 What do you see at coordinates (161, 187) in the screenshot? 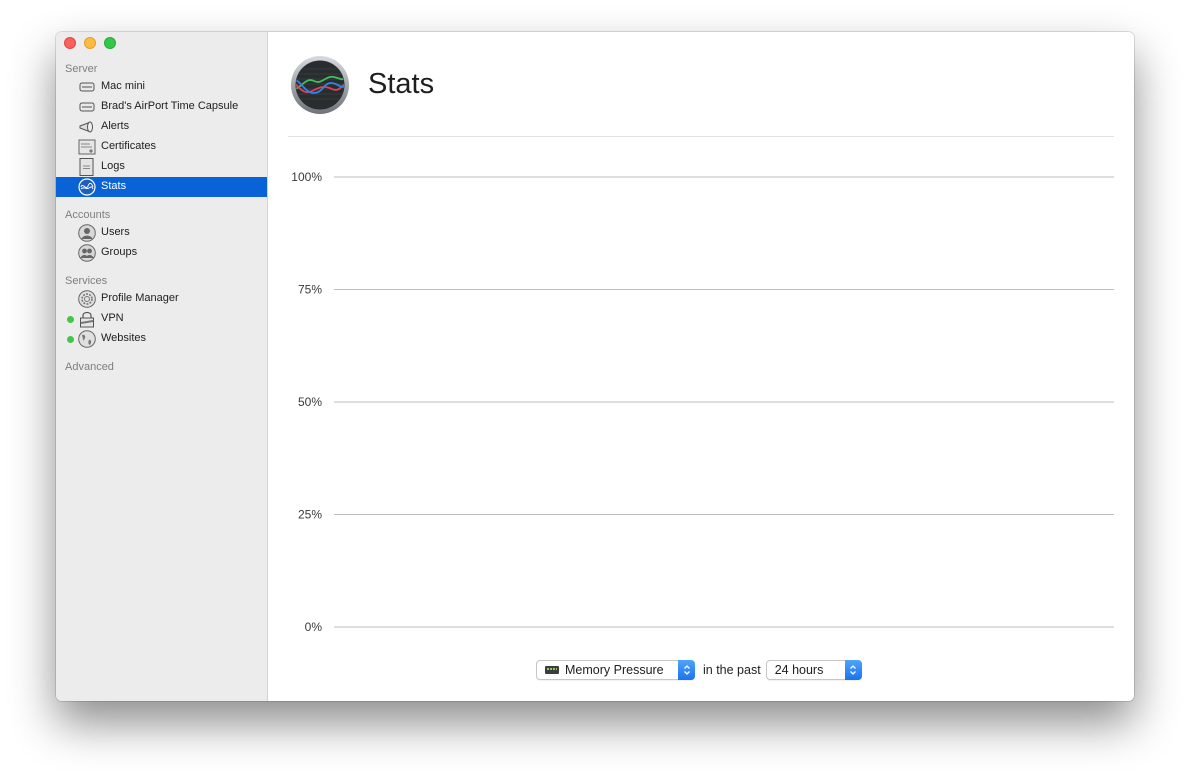
I see `sidebar-item-stats: Stats` at bounding box center [161, 187].